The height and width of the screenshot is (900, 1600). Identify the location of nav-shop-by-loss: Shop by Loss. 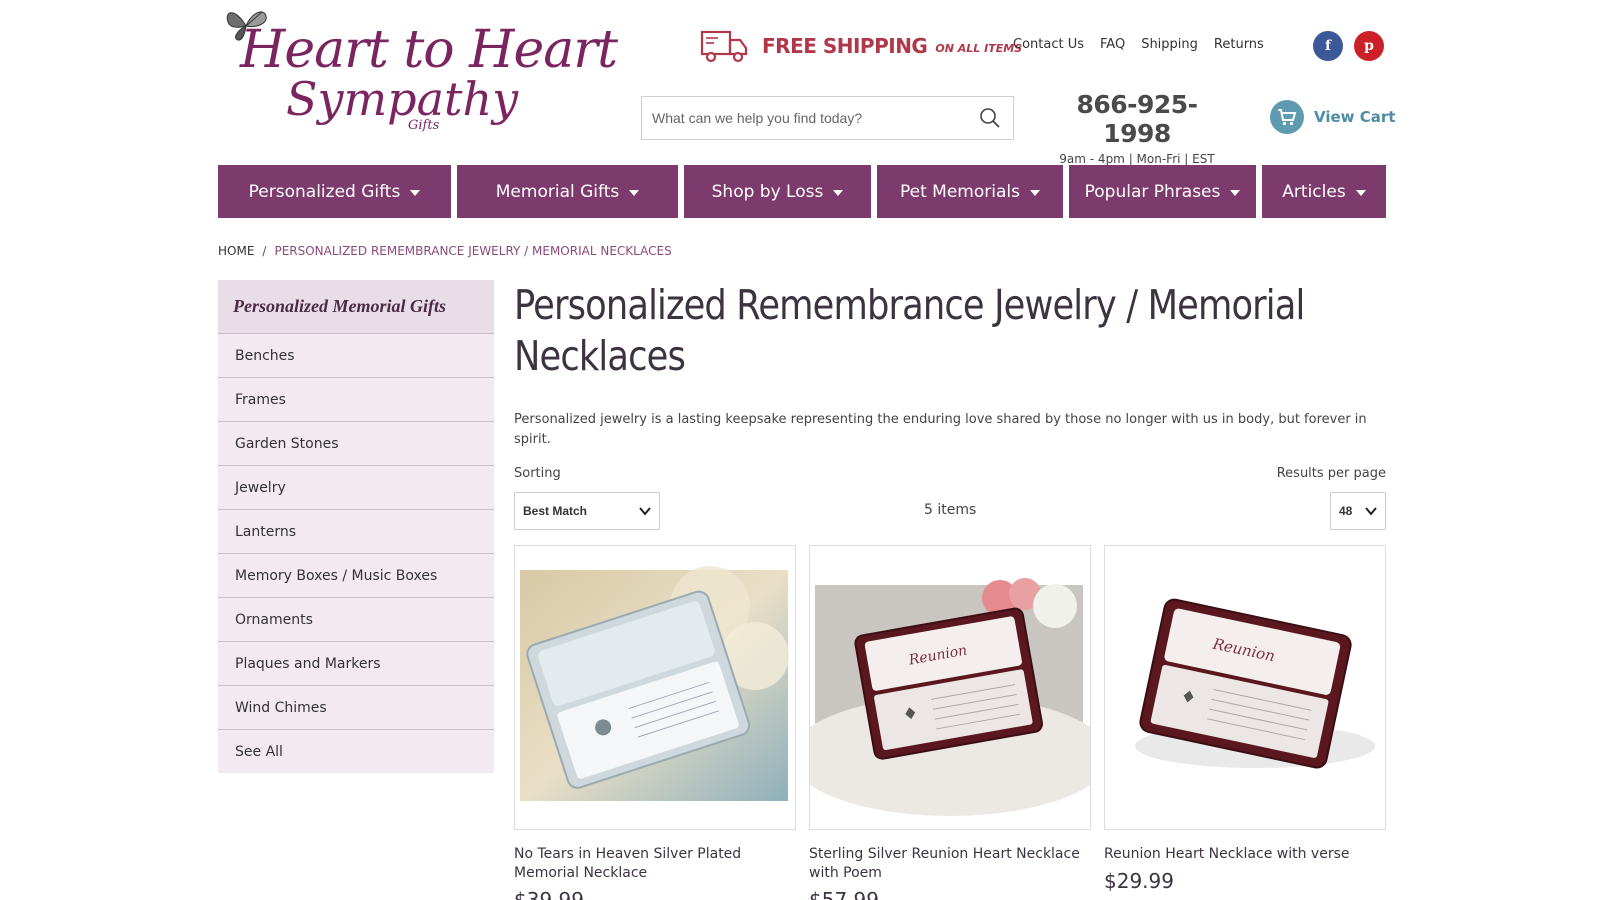
(777, 191).